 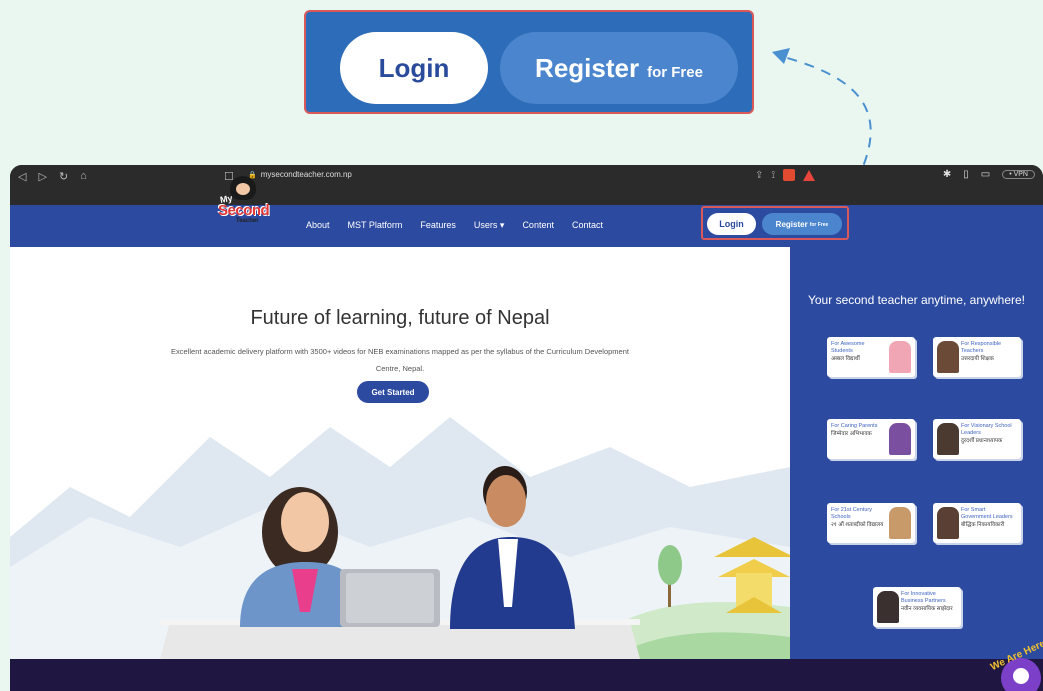 What do you see at coordinates (83, 176) in the screenshot?
I see `home-icon: ⌂` at bounding box center [83, 176].